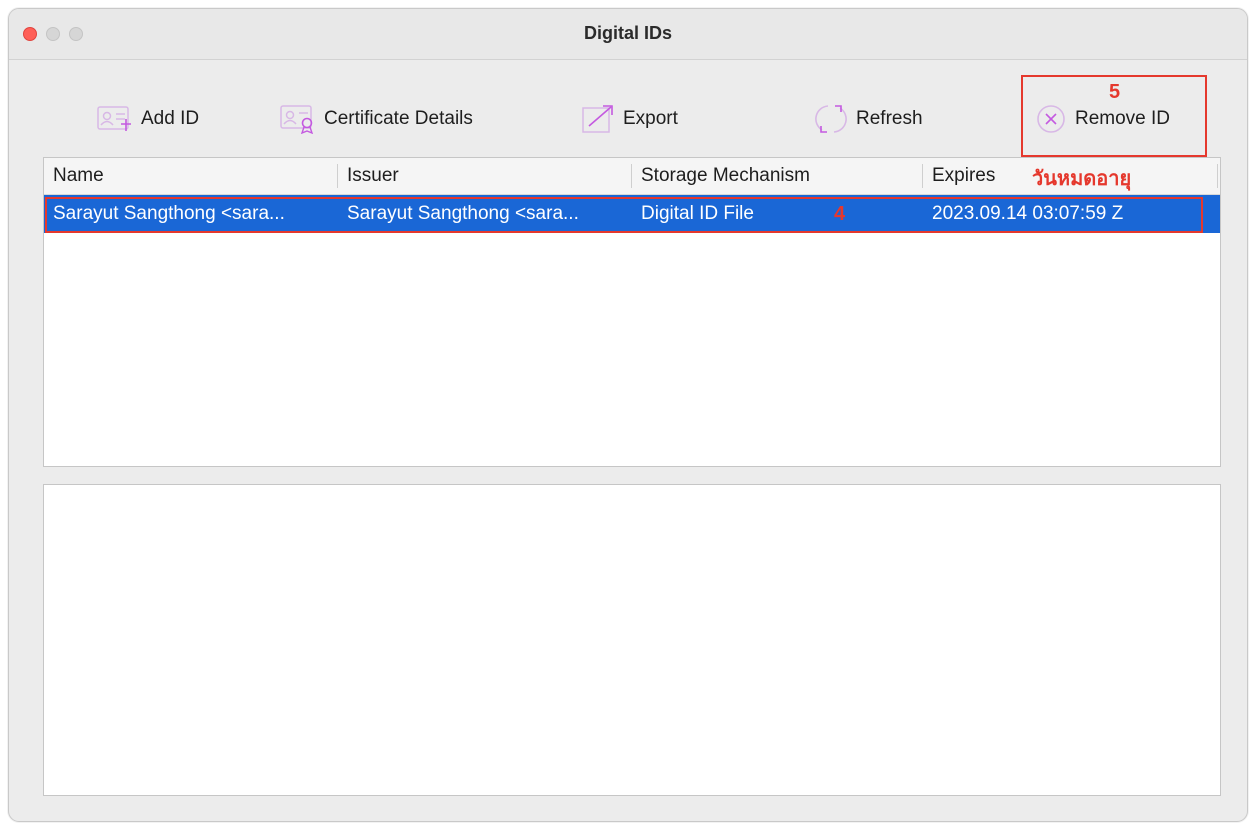  Describe the element at coordinates (1217, 176) in the screenshot. I see `column-divider` at that location.